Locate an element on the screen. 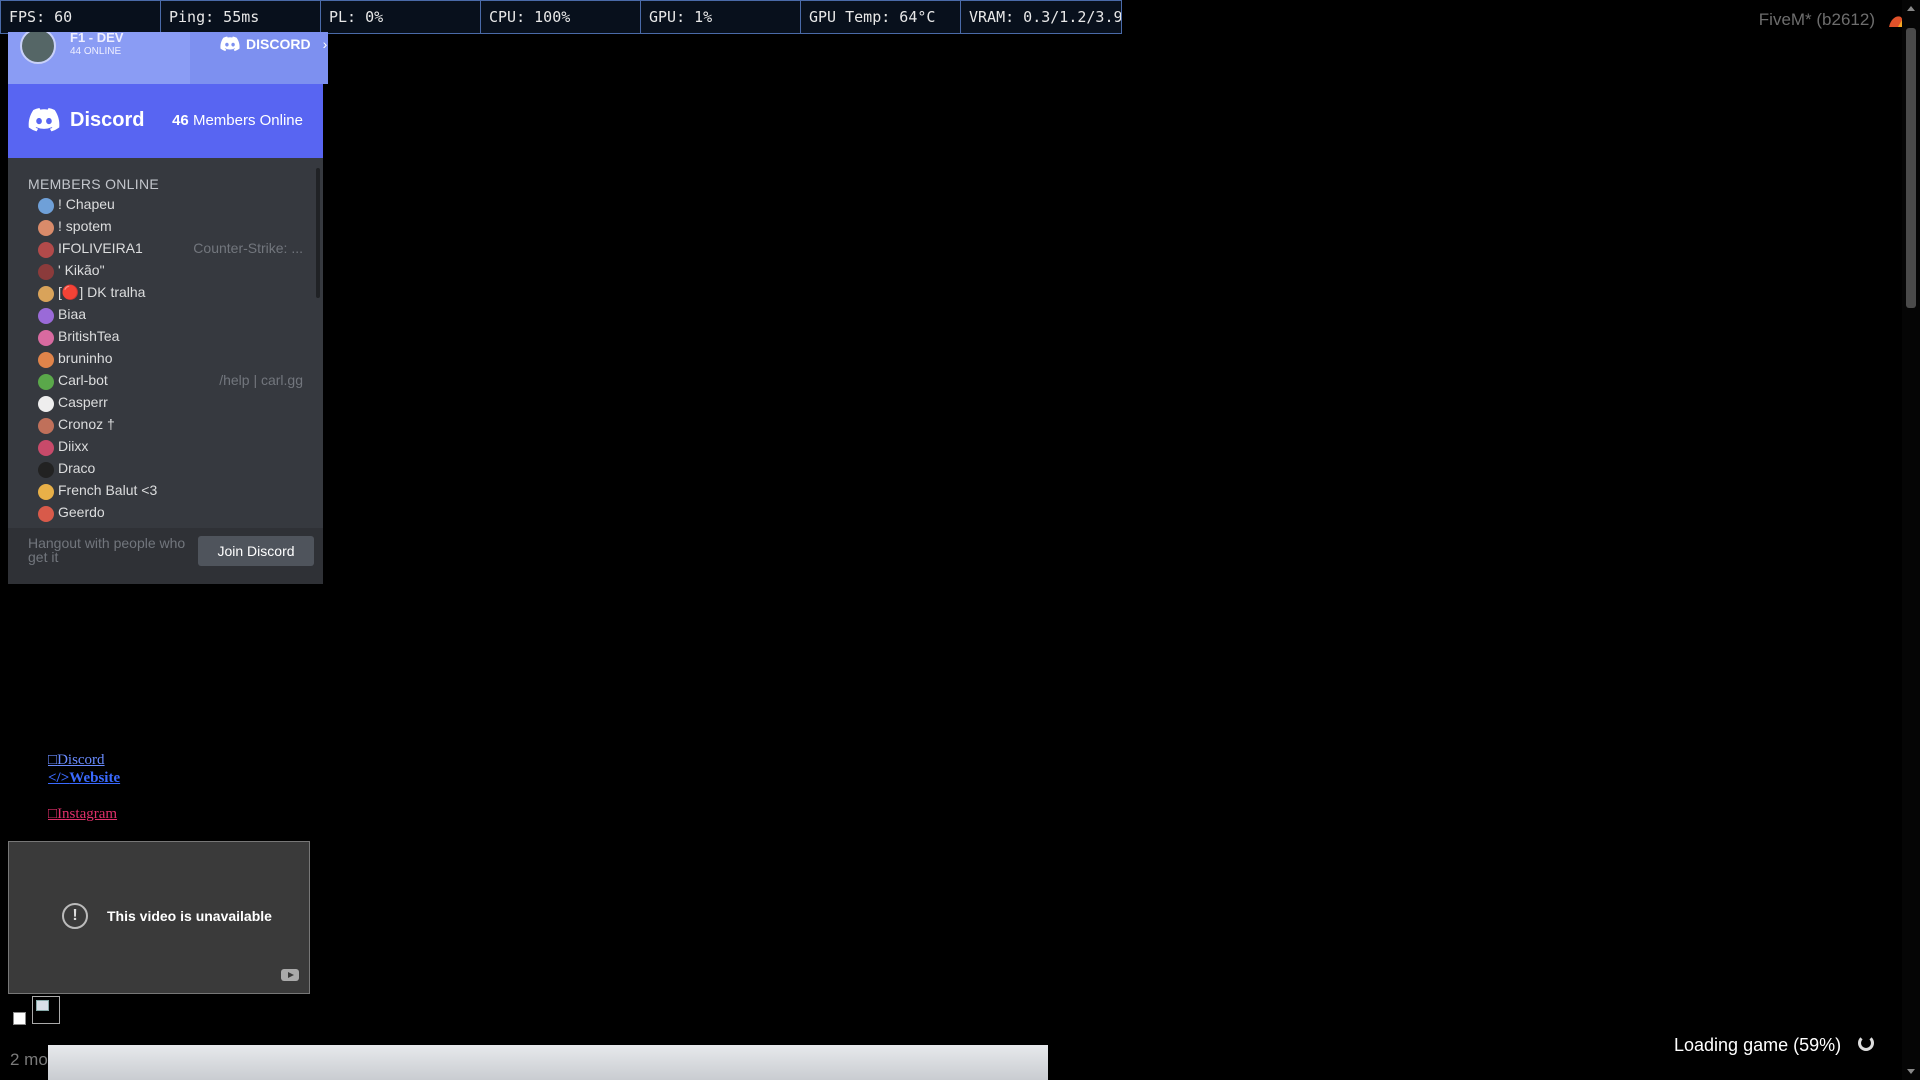  cpu-stat: CPU: 100% is located at coordinates (561, 17).